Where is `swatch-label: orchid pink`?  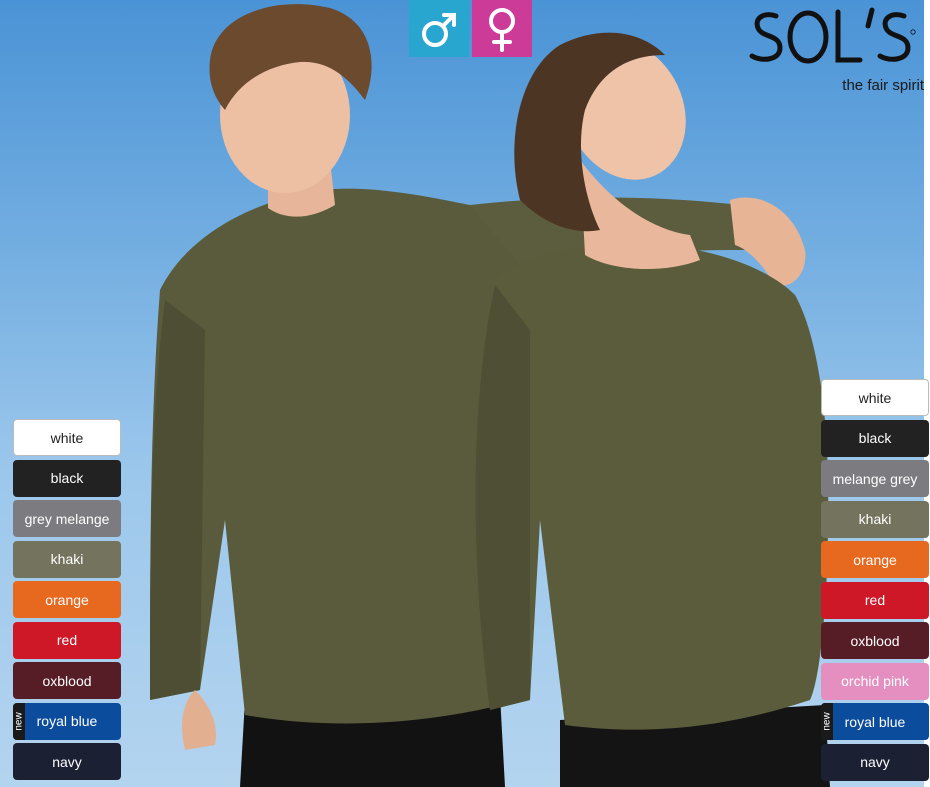 swatch-label: orchid pink is located at coordinates (875, 681).